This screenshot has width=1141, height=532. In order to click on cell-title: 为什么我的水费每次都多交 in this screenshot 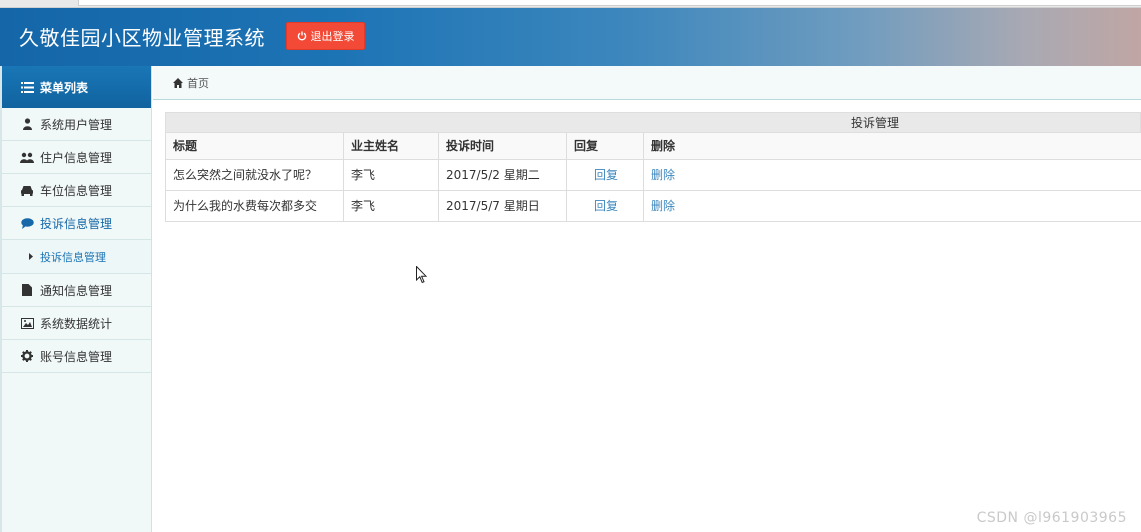, I will do `click(254, 206)`.